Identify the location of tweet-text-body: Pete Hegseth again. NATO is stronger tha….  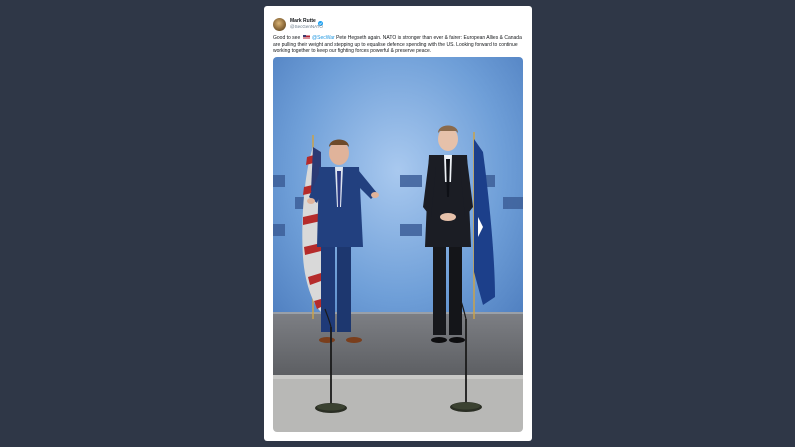
(397, 45).